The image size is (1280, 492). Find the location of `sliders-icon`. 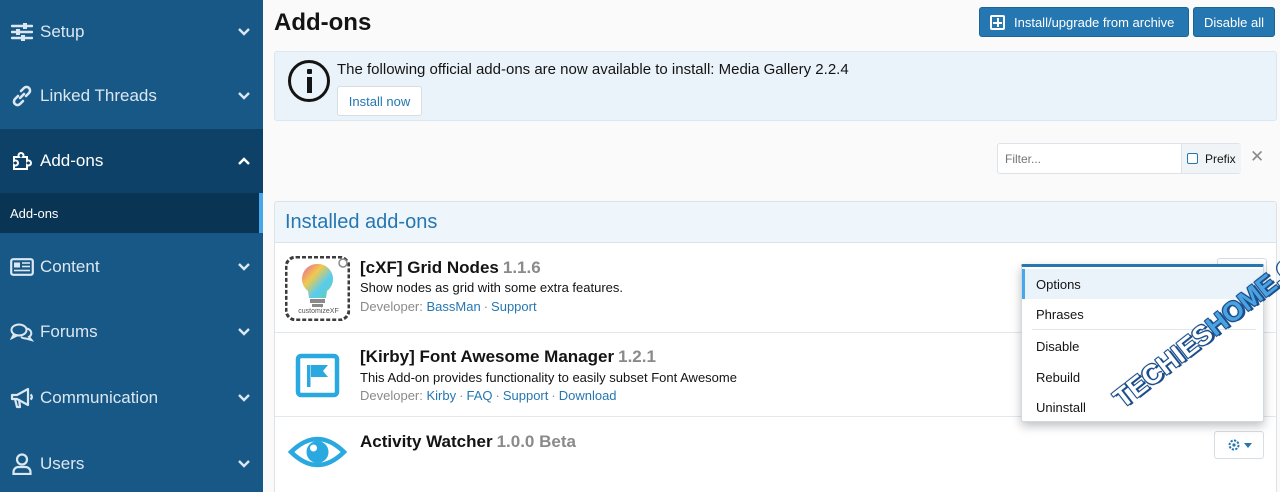

sliders-icon is located at coordinates (22, 32).